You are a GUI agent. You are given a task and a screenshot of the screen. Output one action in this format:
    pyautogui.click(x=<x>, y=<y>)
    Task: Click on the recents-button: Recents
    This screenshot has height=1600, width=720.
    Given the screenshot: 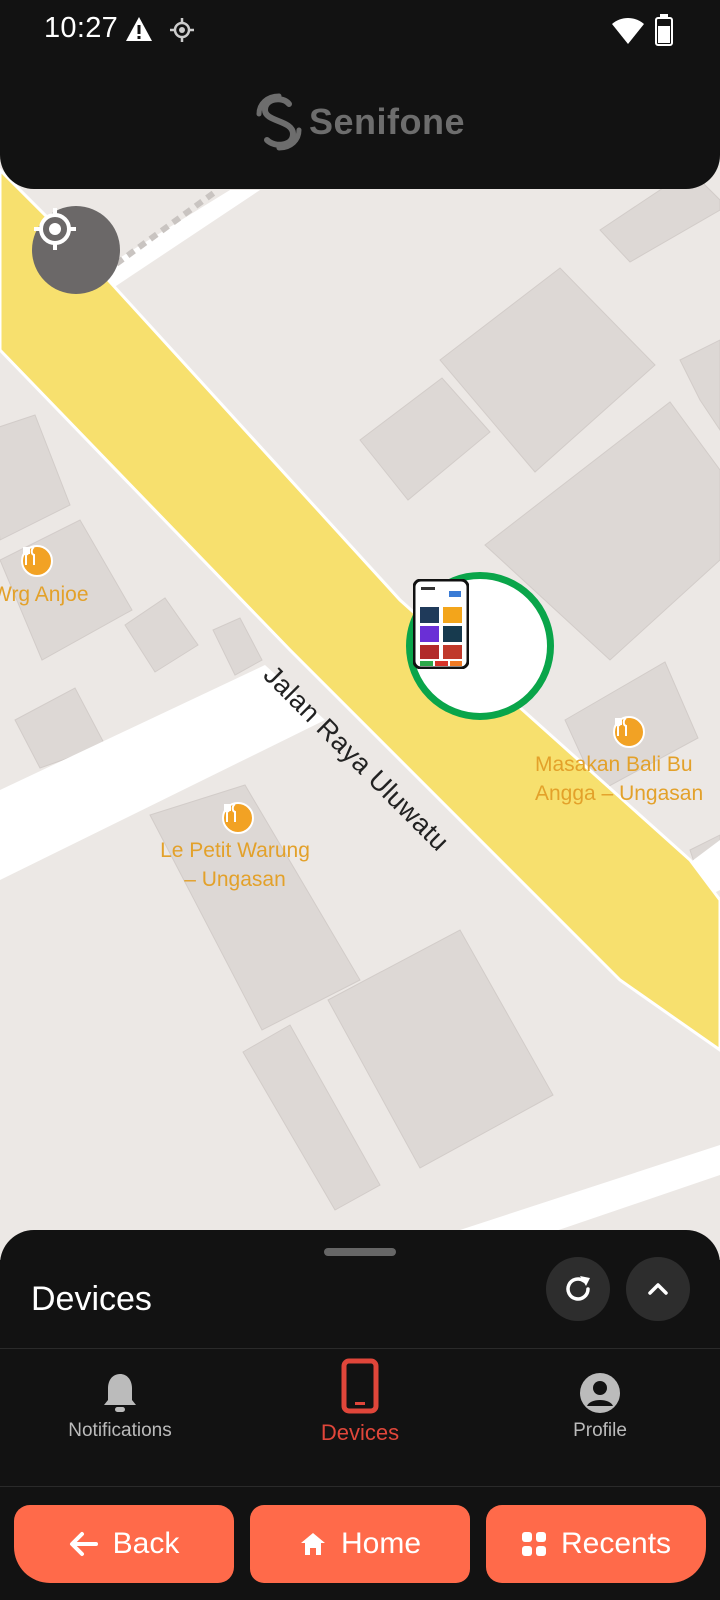 What is the action you would take?
    pyautogui.click(x=596, y=1544)
    